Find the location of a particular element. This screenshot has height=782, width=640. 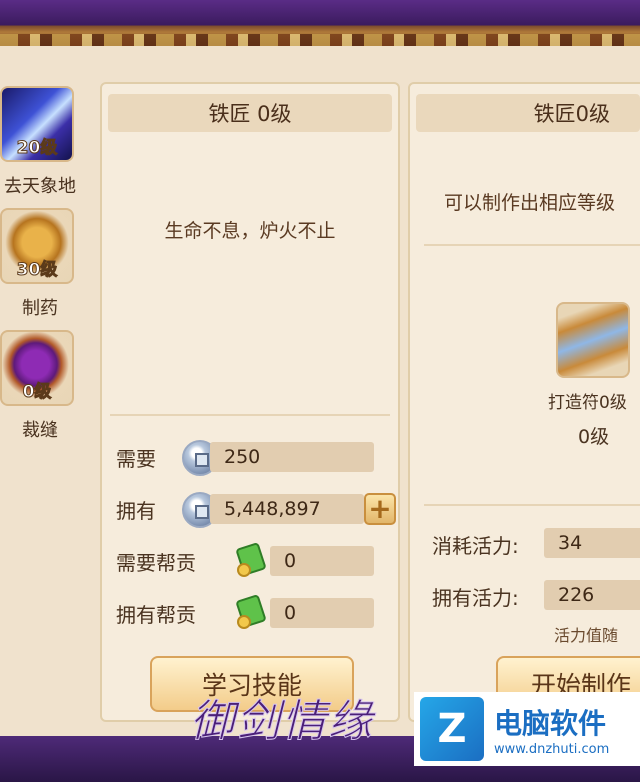

add-money-button: + is located at coordinates (380, 509).